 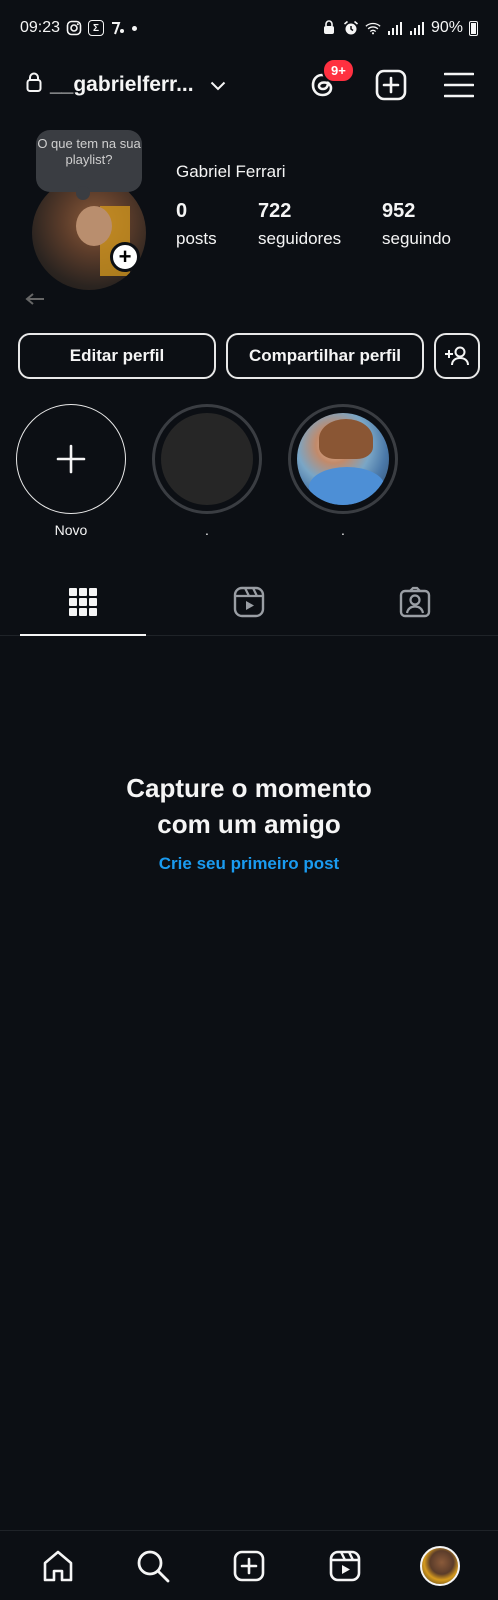 What do you see at coordinates (40, 27) in the screenshot?
I see `status-time: 09:23` at bounding box center [40, 27].